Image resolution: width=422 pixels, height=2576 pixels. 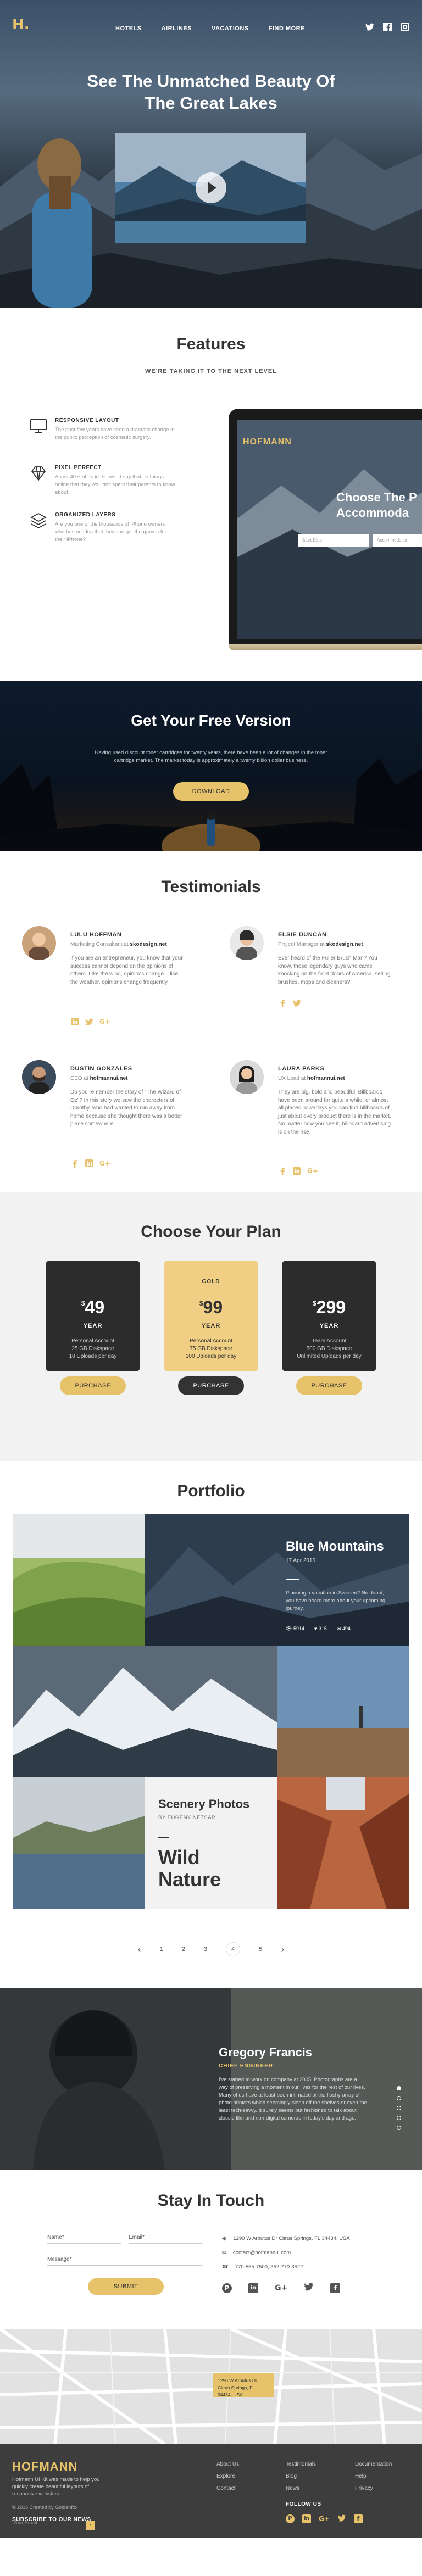 I want to click on portfolio-item-desert-sky, so click(x=343, y=1711).